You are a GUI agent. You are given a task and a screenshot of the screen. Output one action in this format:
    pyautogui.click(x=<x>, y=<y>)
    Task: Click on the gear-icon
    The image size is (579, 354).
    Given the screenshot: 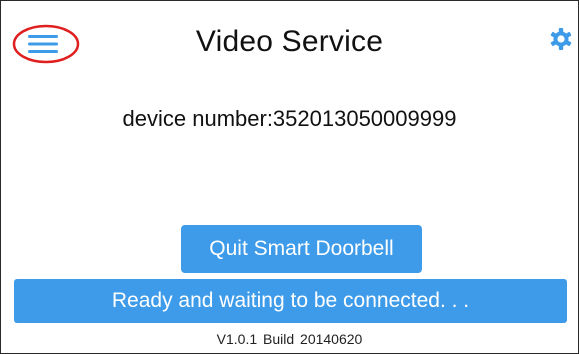 What is the action you would take?
    pyautogui.click(x=561, y=39)
    